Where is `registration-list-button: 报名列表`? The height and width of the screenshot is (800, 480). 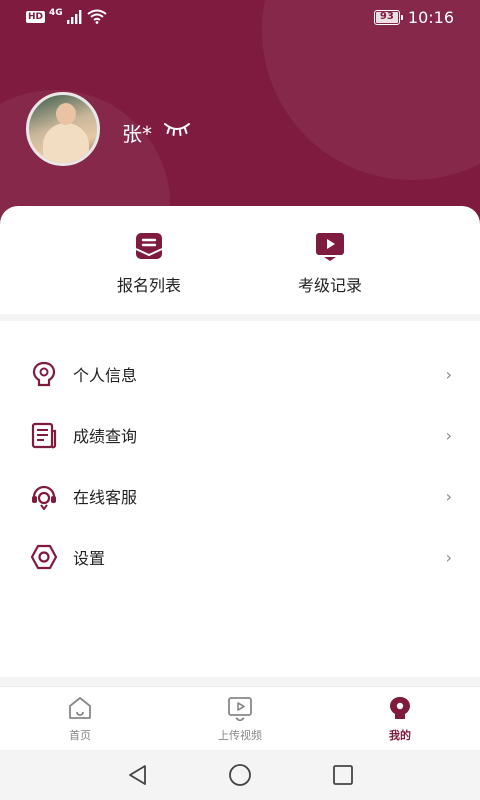 registration-list-button: 报名列表 is located at coordinates (149, 263).